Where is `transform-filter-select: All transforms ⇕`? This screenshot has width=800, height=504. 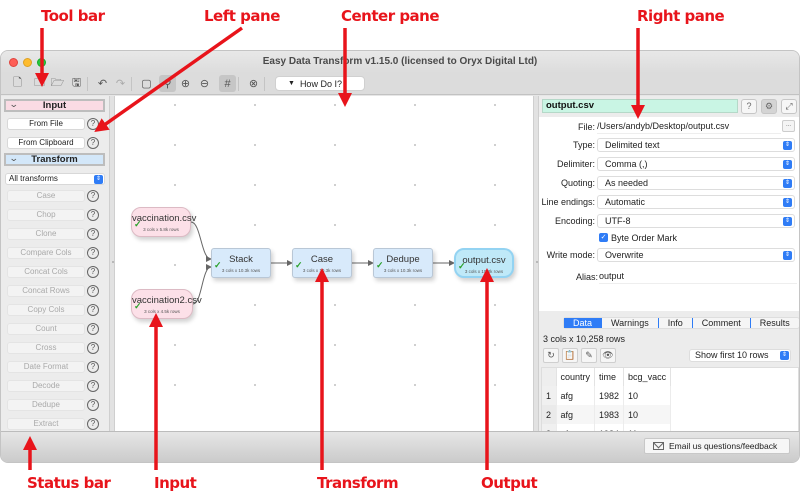
transform-filter-select: All transforms ⇕ is located at coordinates (55, 179).